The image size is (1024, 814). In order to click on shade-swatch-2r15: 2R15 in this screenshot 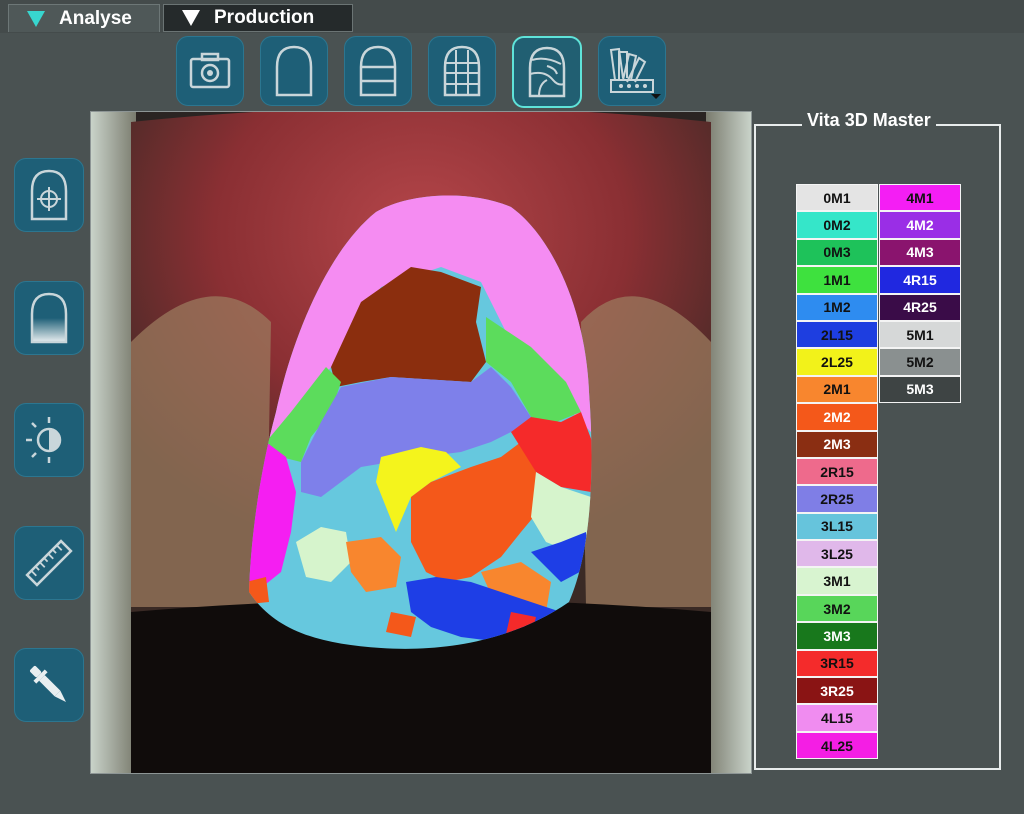, I will do `click(837, 471)`.